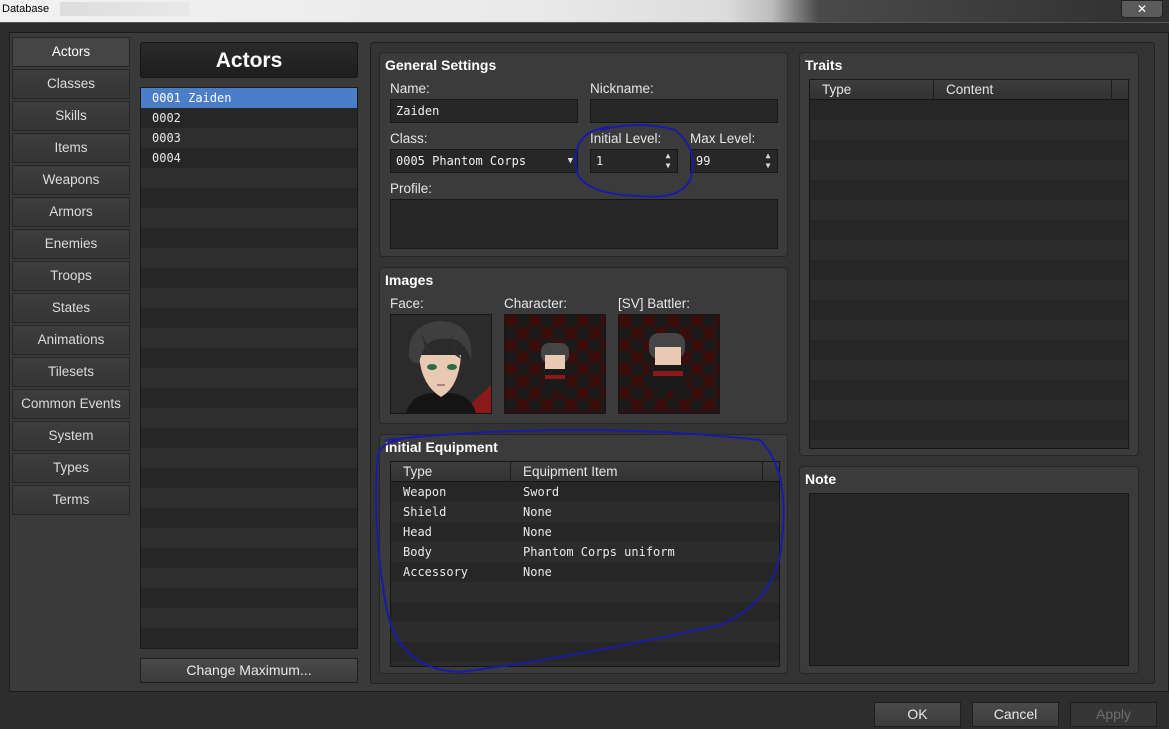  Describe the element at coordinates (917, 714) in the screenshot. I see `ok-button: OK` at that location.